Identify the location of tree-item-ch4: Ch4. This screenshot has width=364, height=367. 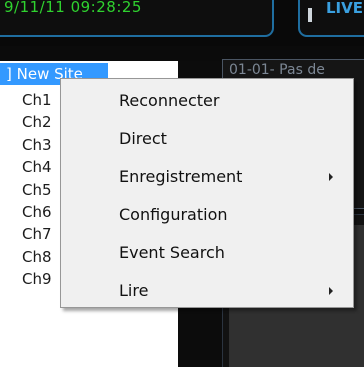
(37, 167).